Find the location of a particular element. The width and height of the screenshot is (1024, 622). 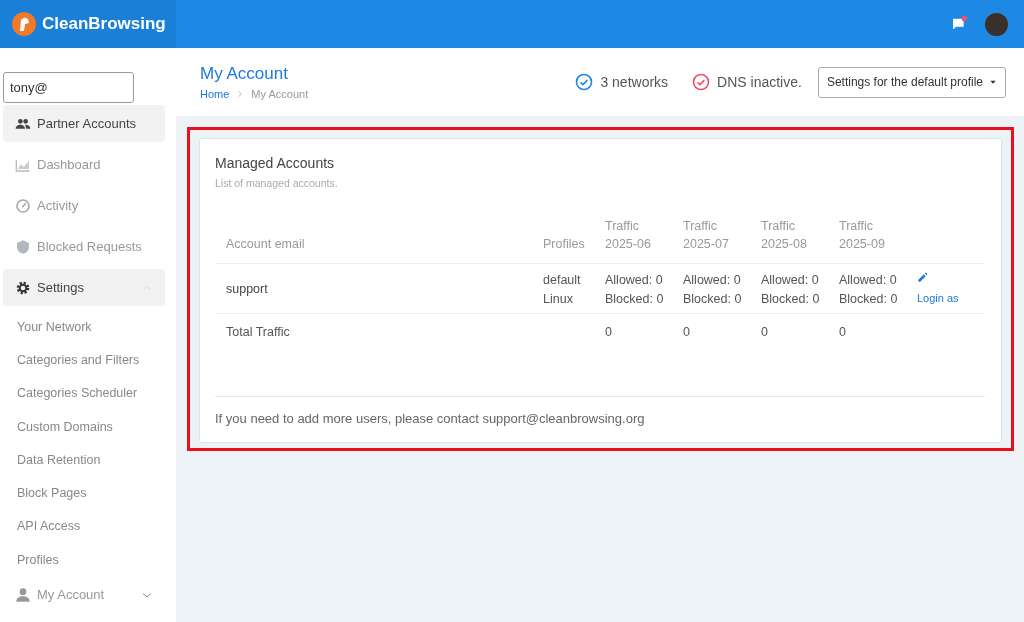

table-cell-text: Linux is located at coordinates (558, 299).